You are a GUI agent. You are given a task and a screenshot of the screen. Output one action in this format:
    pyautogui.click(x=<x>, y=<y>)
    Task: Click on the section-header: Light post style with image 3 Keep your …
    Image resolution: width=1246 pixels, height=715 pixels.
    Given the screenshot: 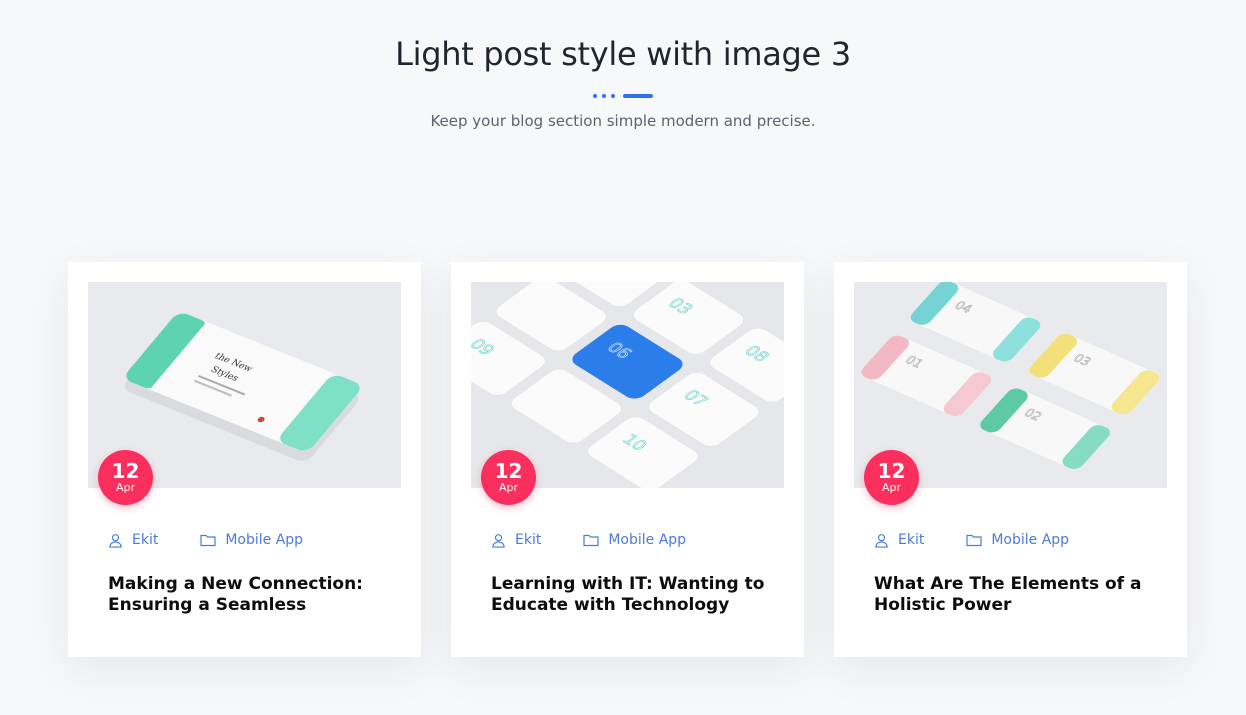 What is the action you would take?
    pyautogui.click(x=623, y=81)
    